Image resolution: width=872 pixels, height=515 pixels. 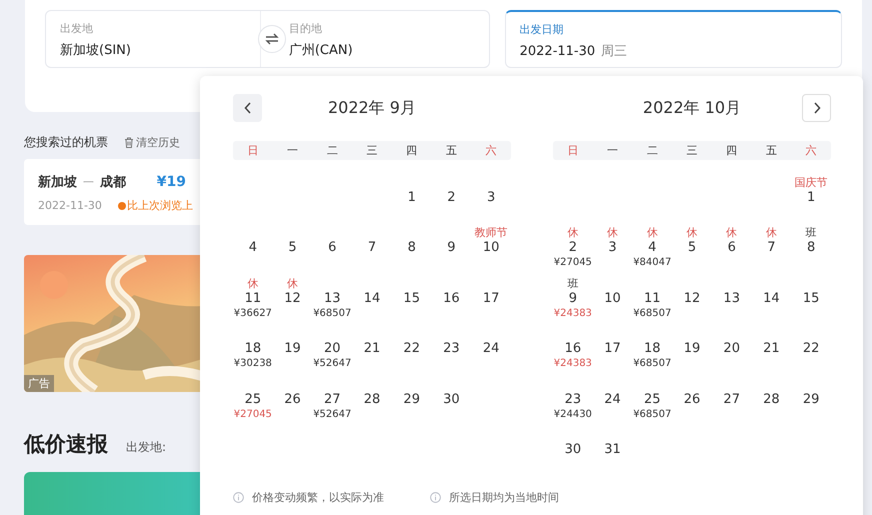 What do you see at coordinates (88, 182) in the screenshot?
I see `dash-text: 一` at bounding box center [88, 182].